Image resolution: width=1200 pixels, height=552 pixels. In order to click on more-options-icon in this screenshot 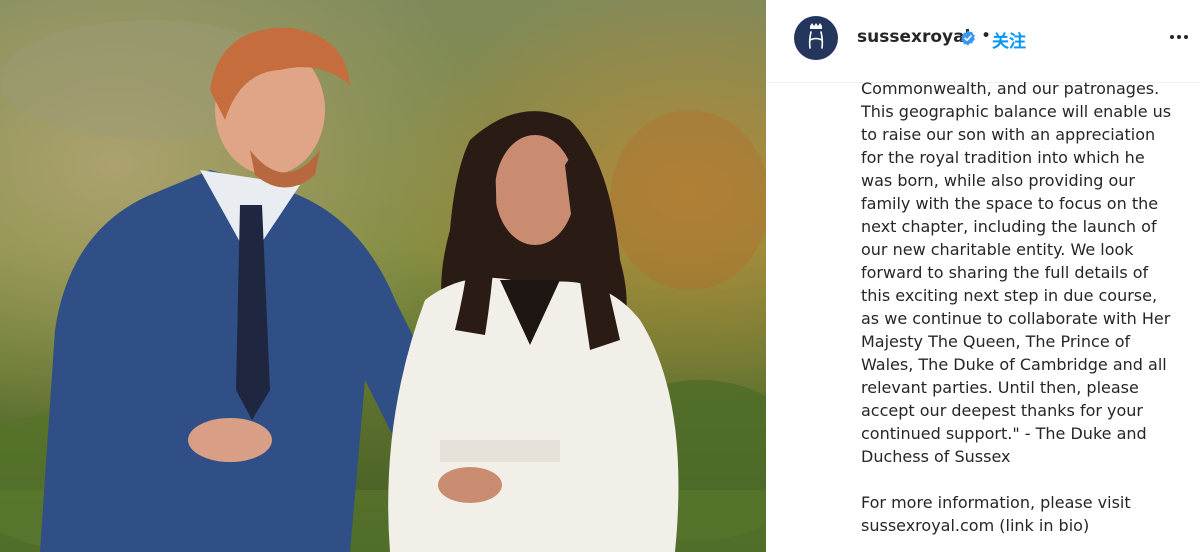, I will do `click(1181, 37)`.